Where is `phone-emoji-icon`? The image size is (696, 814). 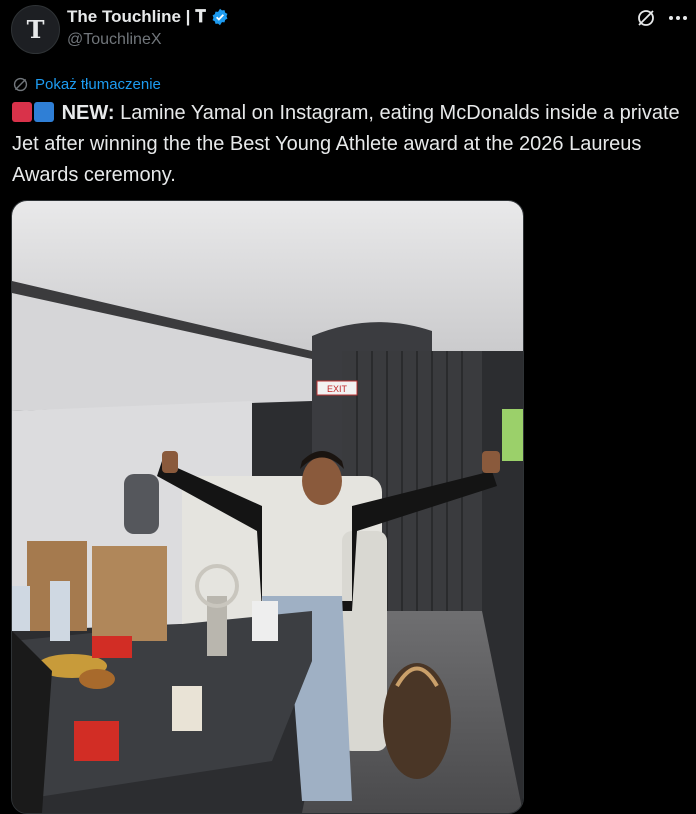
phone-emoji-icon is located at coordinates (44, 112).